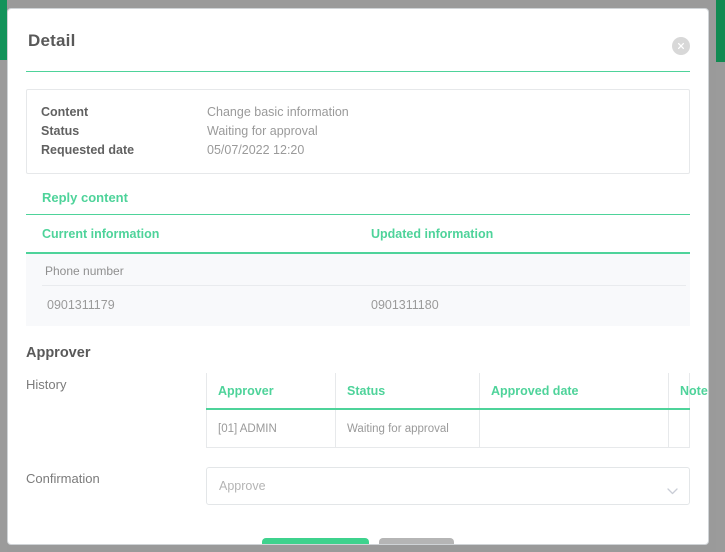  Describe the element at coordinates (720, 276) in the screenshot. I see `page-scrollbar-right` at that location.